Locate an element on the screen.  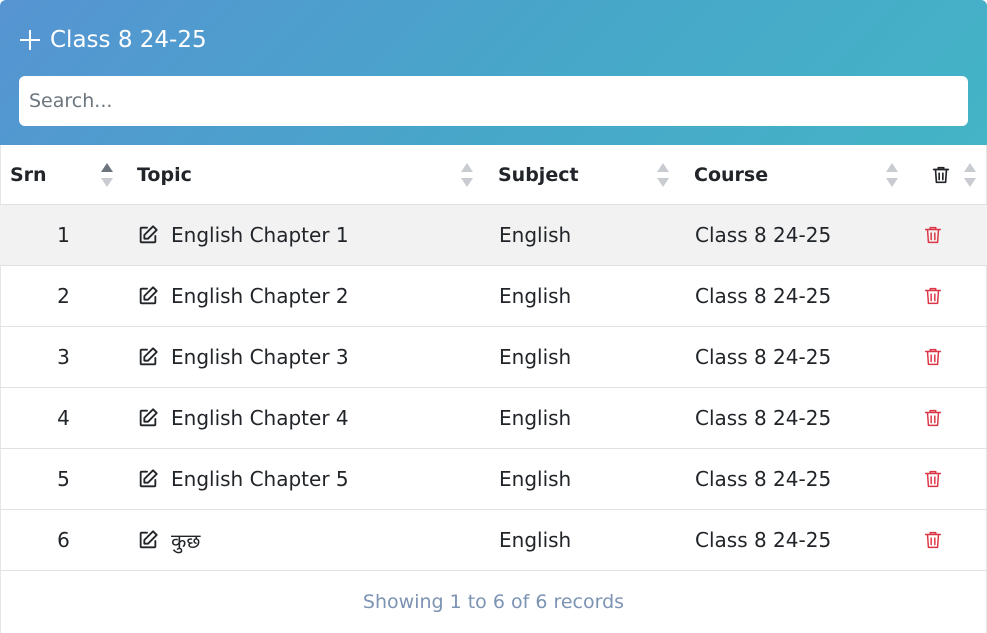
column-header-srn: Srn is located at coordinates (63, 175).